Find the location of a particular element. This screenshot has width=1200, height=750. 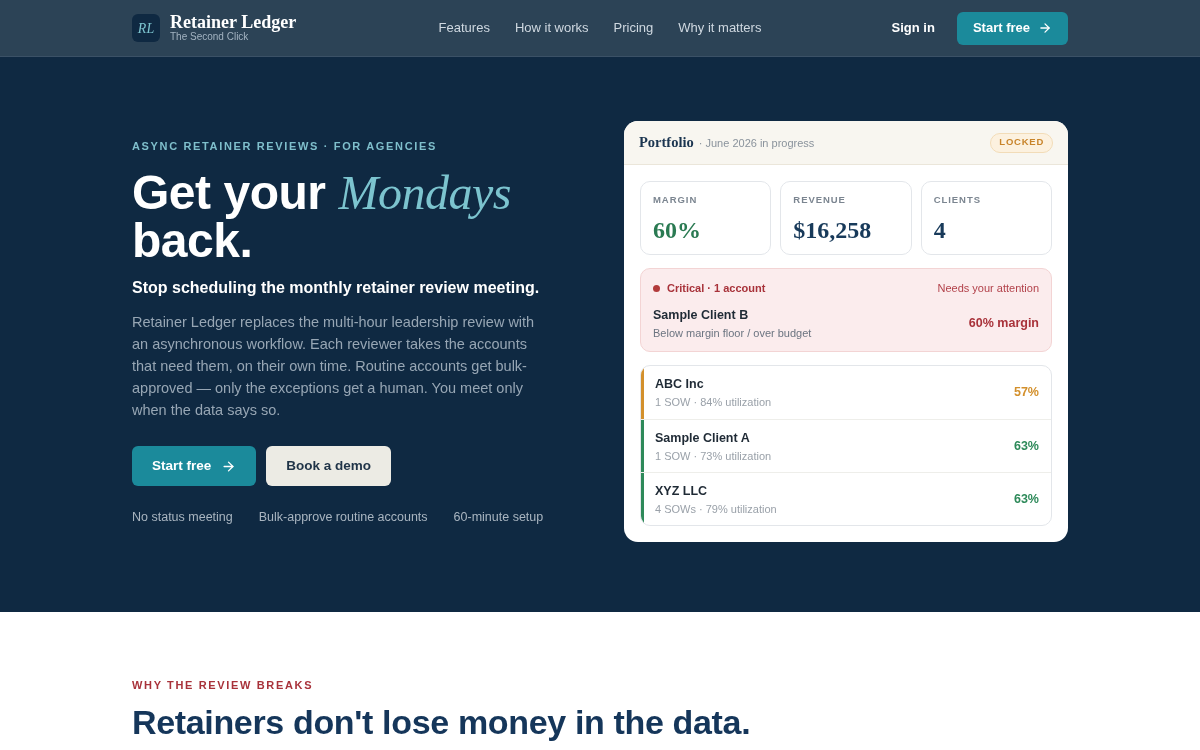

nav-link: Pricing is located at coordinates (633, 28).